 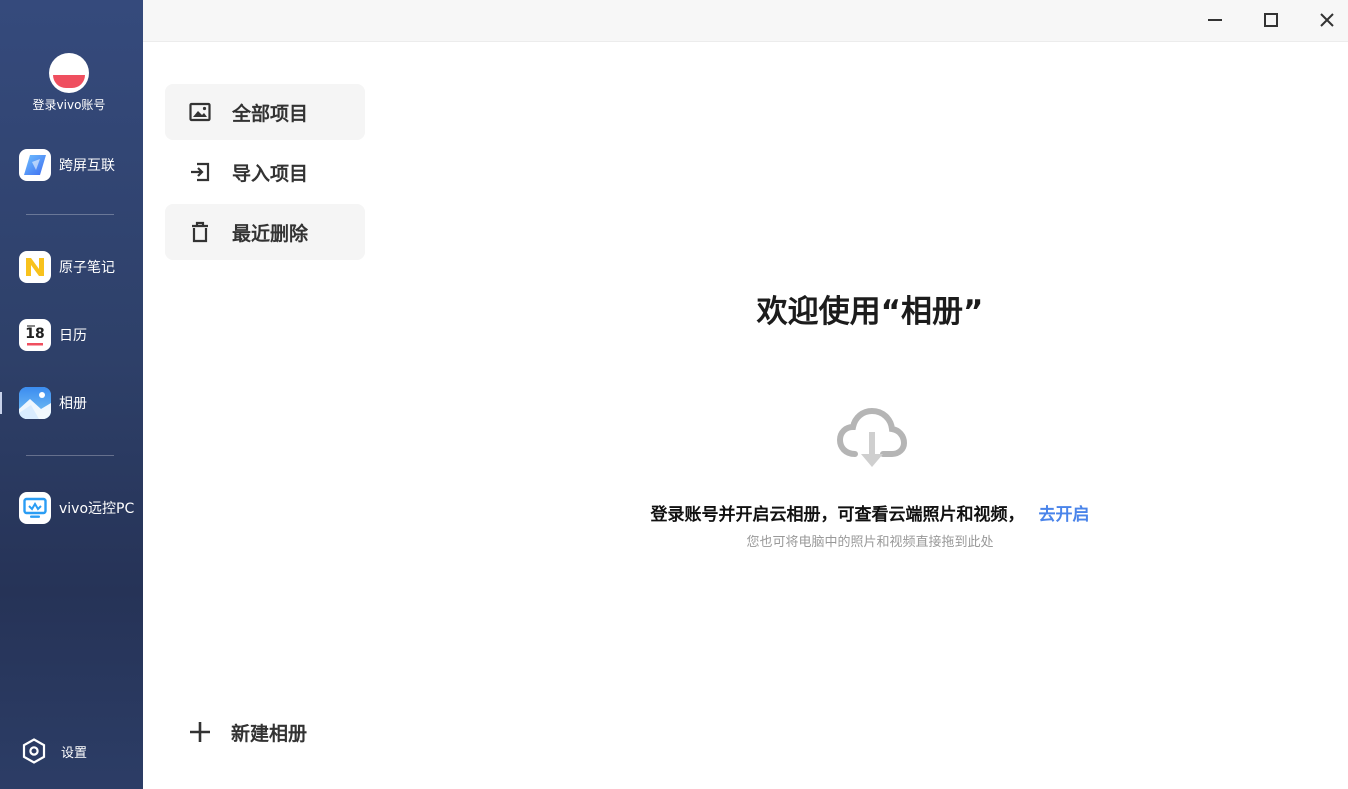 I want to click on nav-item-label: 最近删除, so click(x=270, y=233).